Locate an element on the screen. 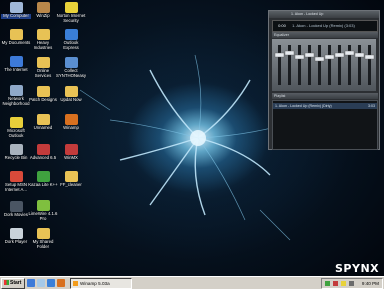 The height and width of the screenshot is (289, 384). desktop-icon-unnamed: Unnamed is located at coordinates (43, 122).